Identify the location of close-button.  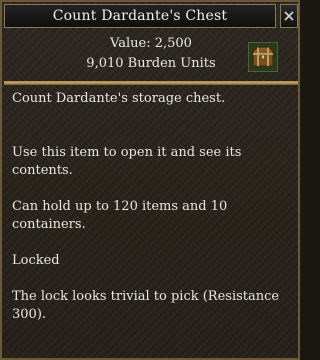
(289, 16).